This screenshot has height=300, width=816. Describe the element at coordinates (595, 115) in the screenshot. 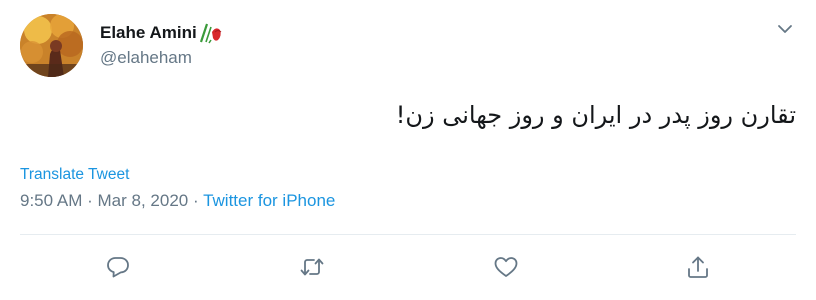

I see `tweet-text: تقارن روز پدر در ایران و روز جهانی زن!` at that location.